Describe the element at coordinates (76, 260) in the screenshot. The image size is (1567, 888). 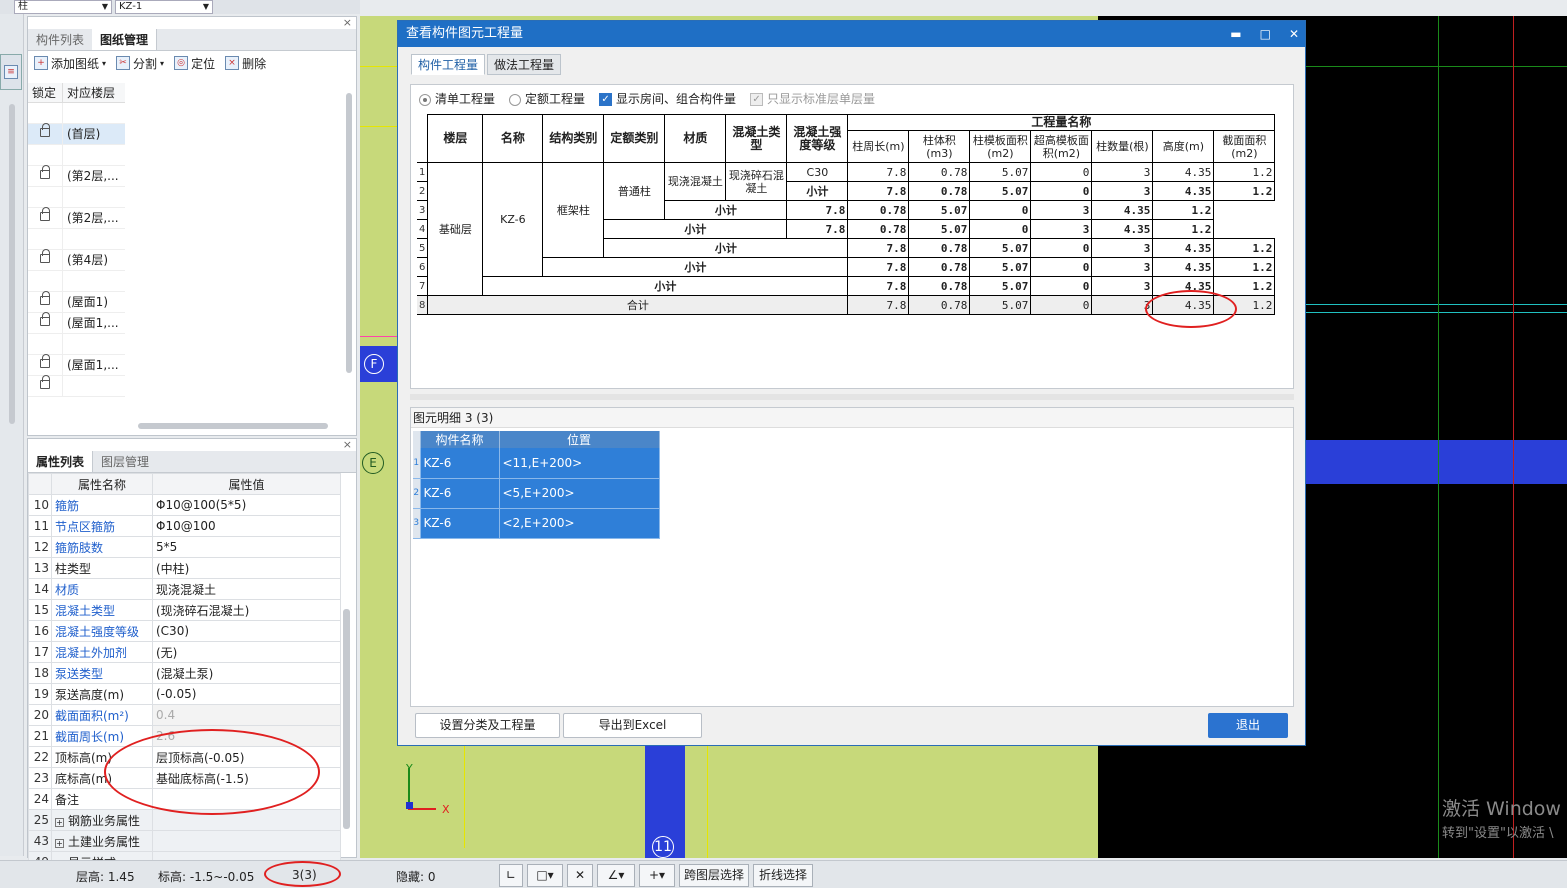
I see `floor-row: (第4层)` at that location.